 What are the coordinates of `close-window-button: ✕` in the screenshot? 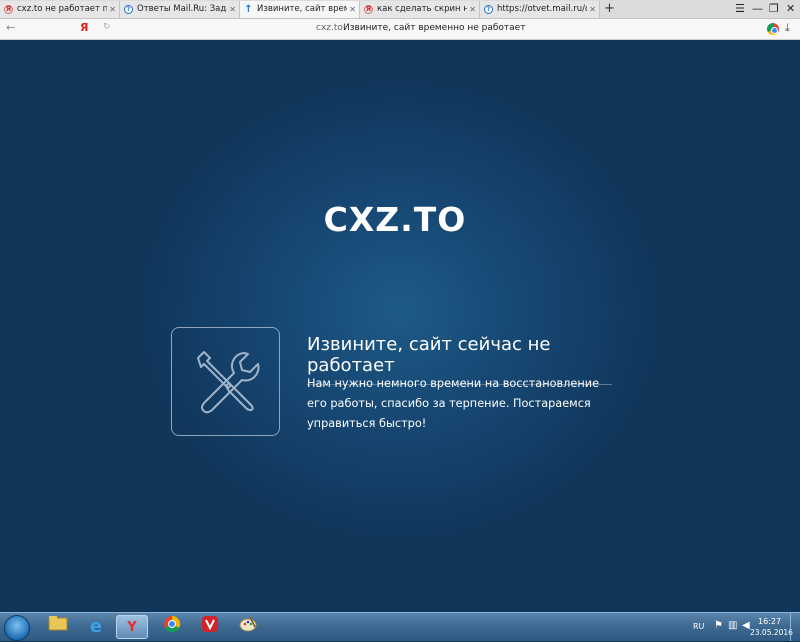 It's located at (790, 8).